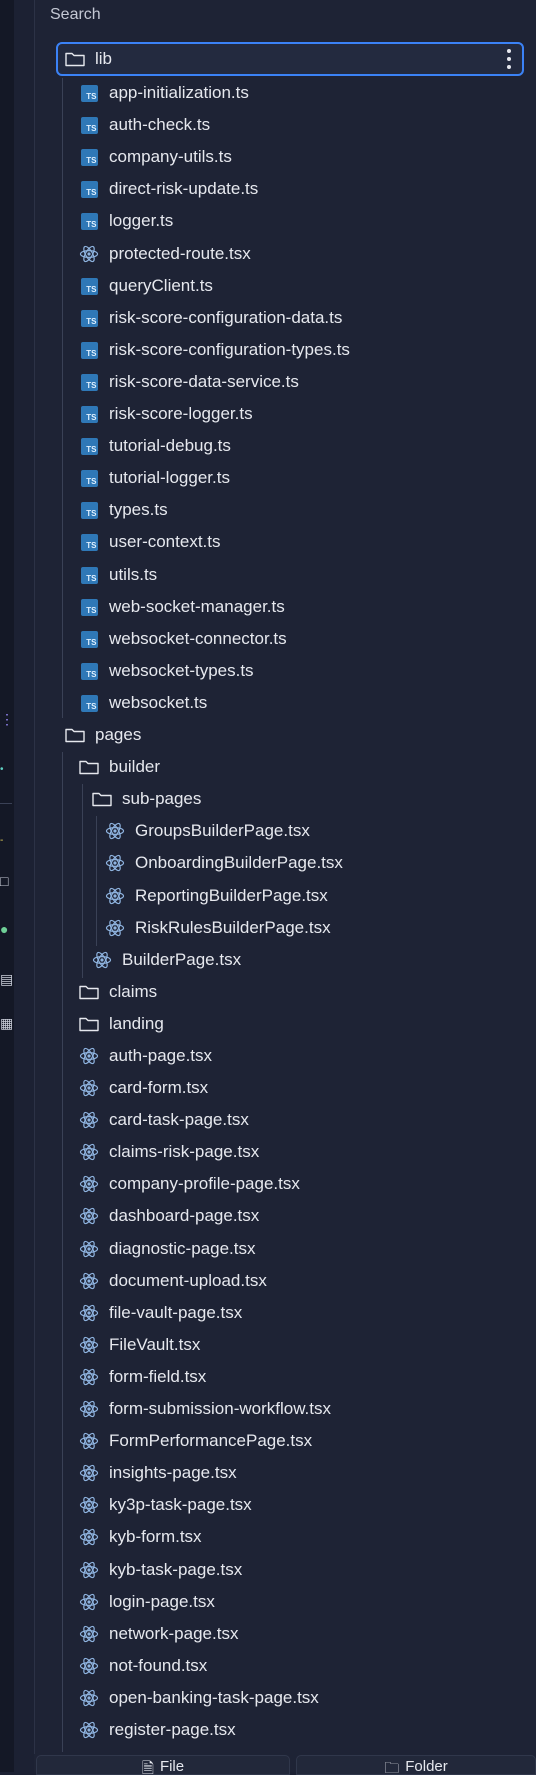 The image size is (536, 1775). I want to click on list-item: auth-page.tsx, so click(268, 1056).